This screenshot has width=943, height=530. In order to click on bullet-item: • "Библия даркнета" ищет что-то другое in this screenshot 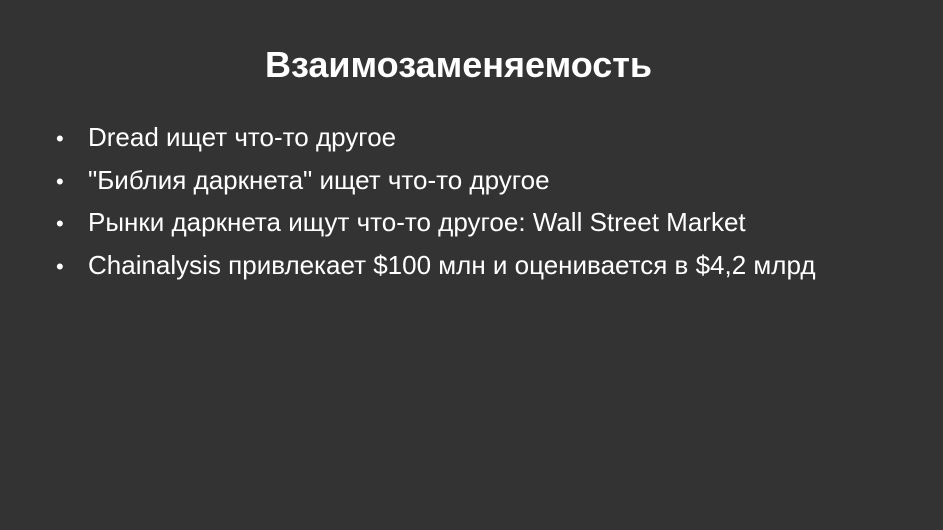, I will do `click(496, 181)`.